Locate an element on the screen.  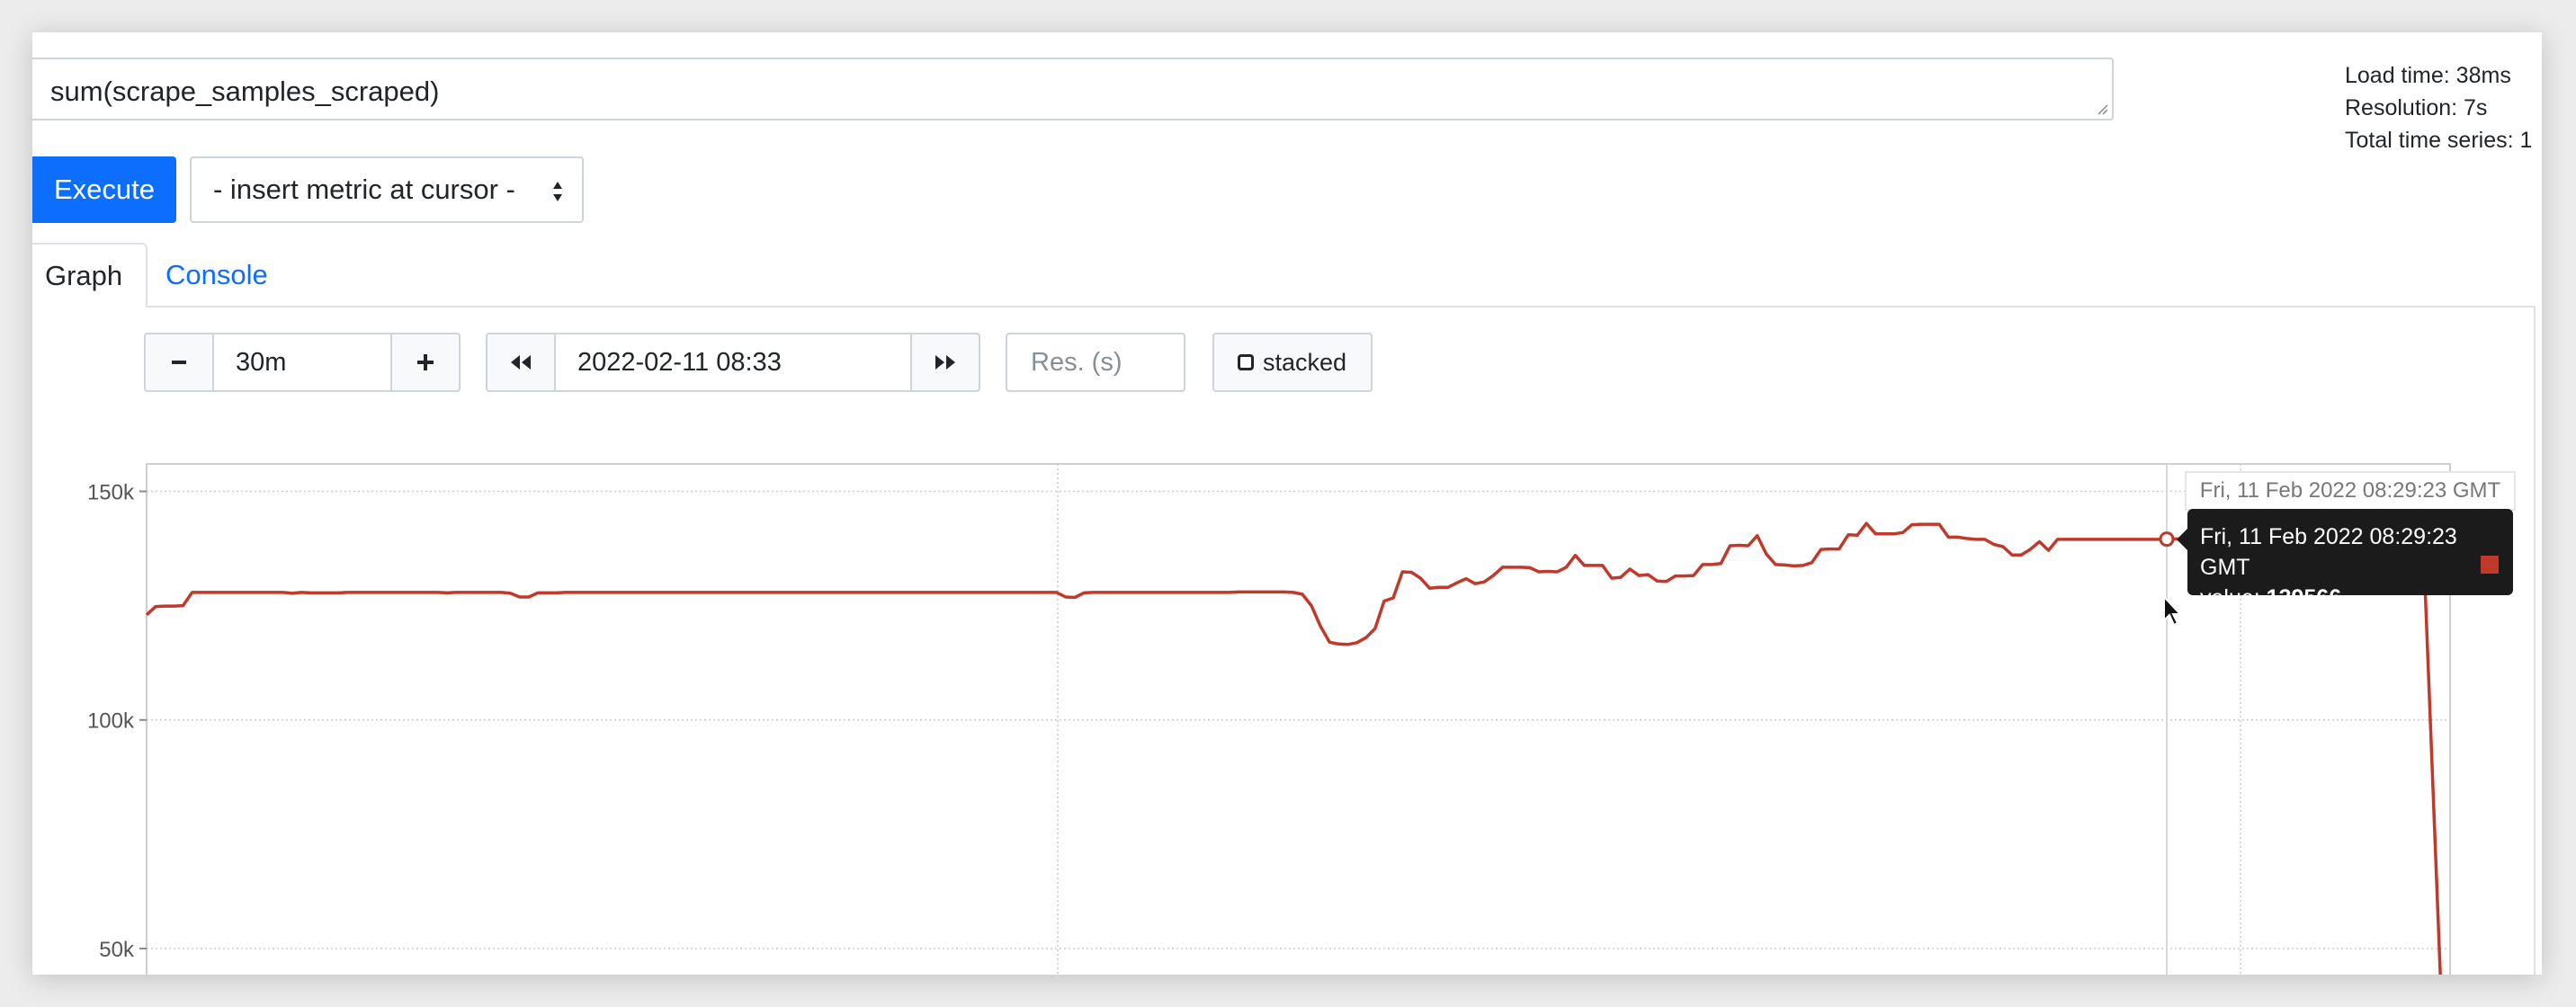
hover-point is located at coordinates (2167, 539).